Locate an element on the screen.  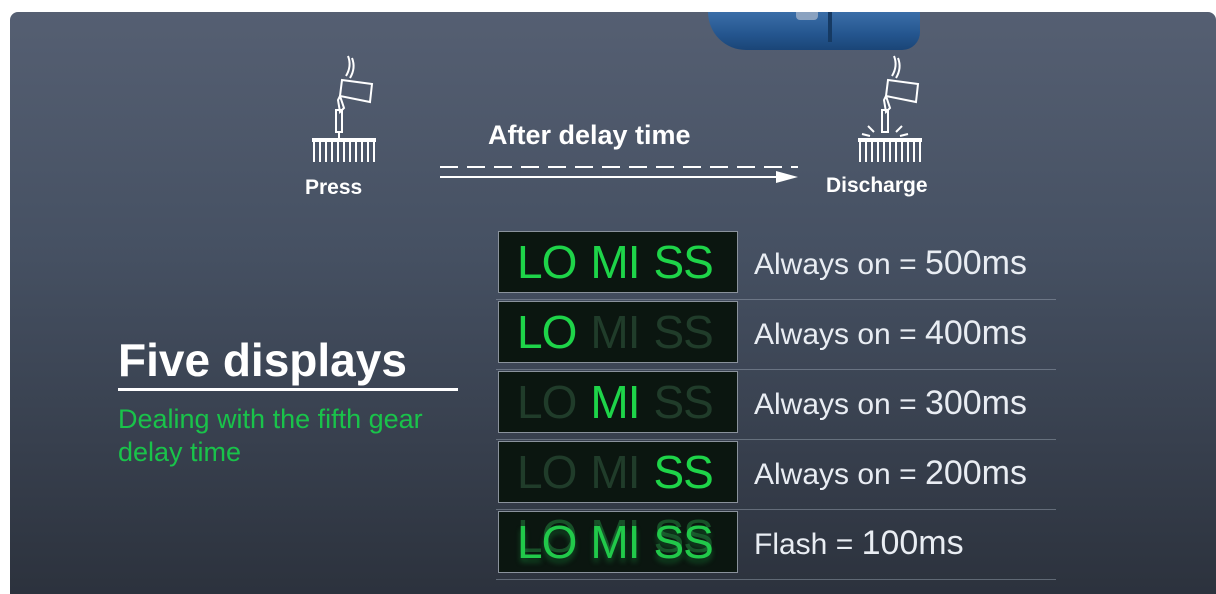
press-label: Press is located at coordinates (334, 187).